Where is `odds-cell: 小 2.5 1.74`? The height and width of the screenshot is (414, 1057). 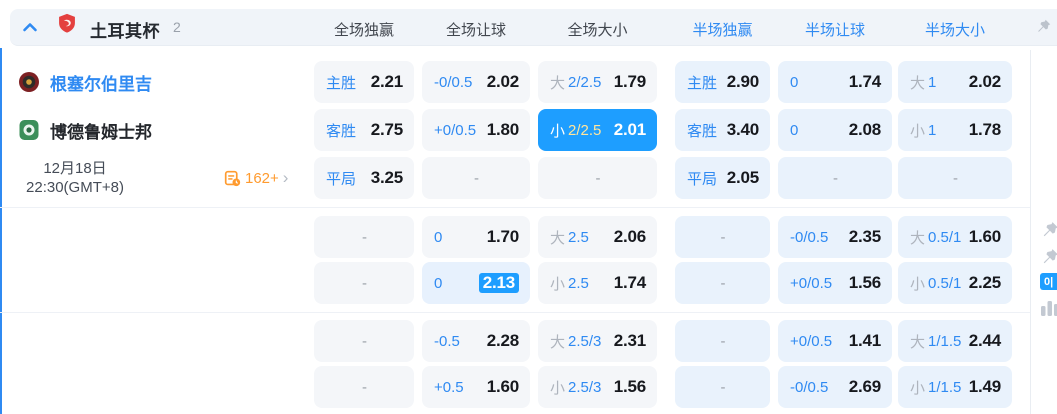 odds-cell: 小 2.5 1.74 is located at coordinates (597, 283).